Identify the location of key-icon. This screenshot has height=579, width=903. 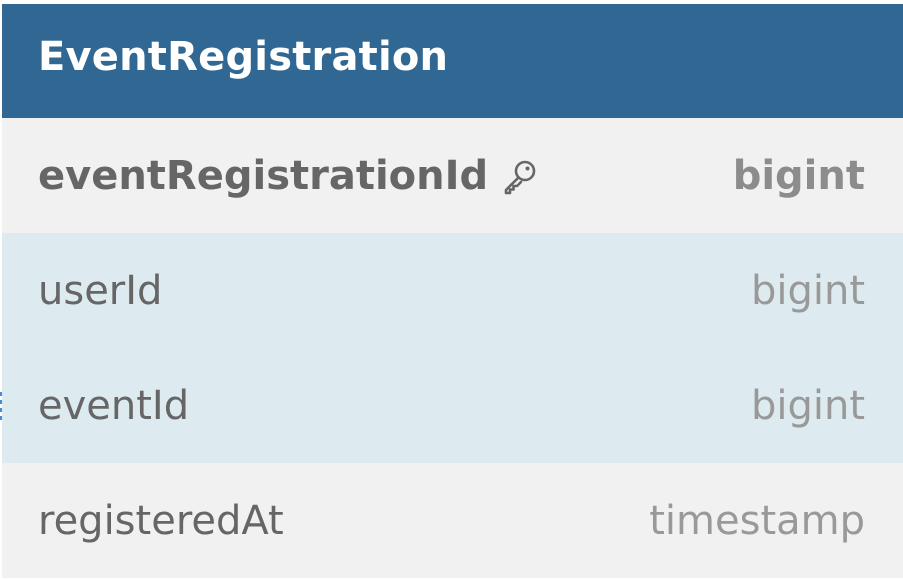
(520, 177).